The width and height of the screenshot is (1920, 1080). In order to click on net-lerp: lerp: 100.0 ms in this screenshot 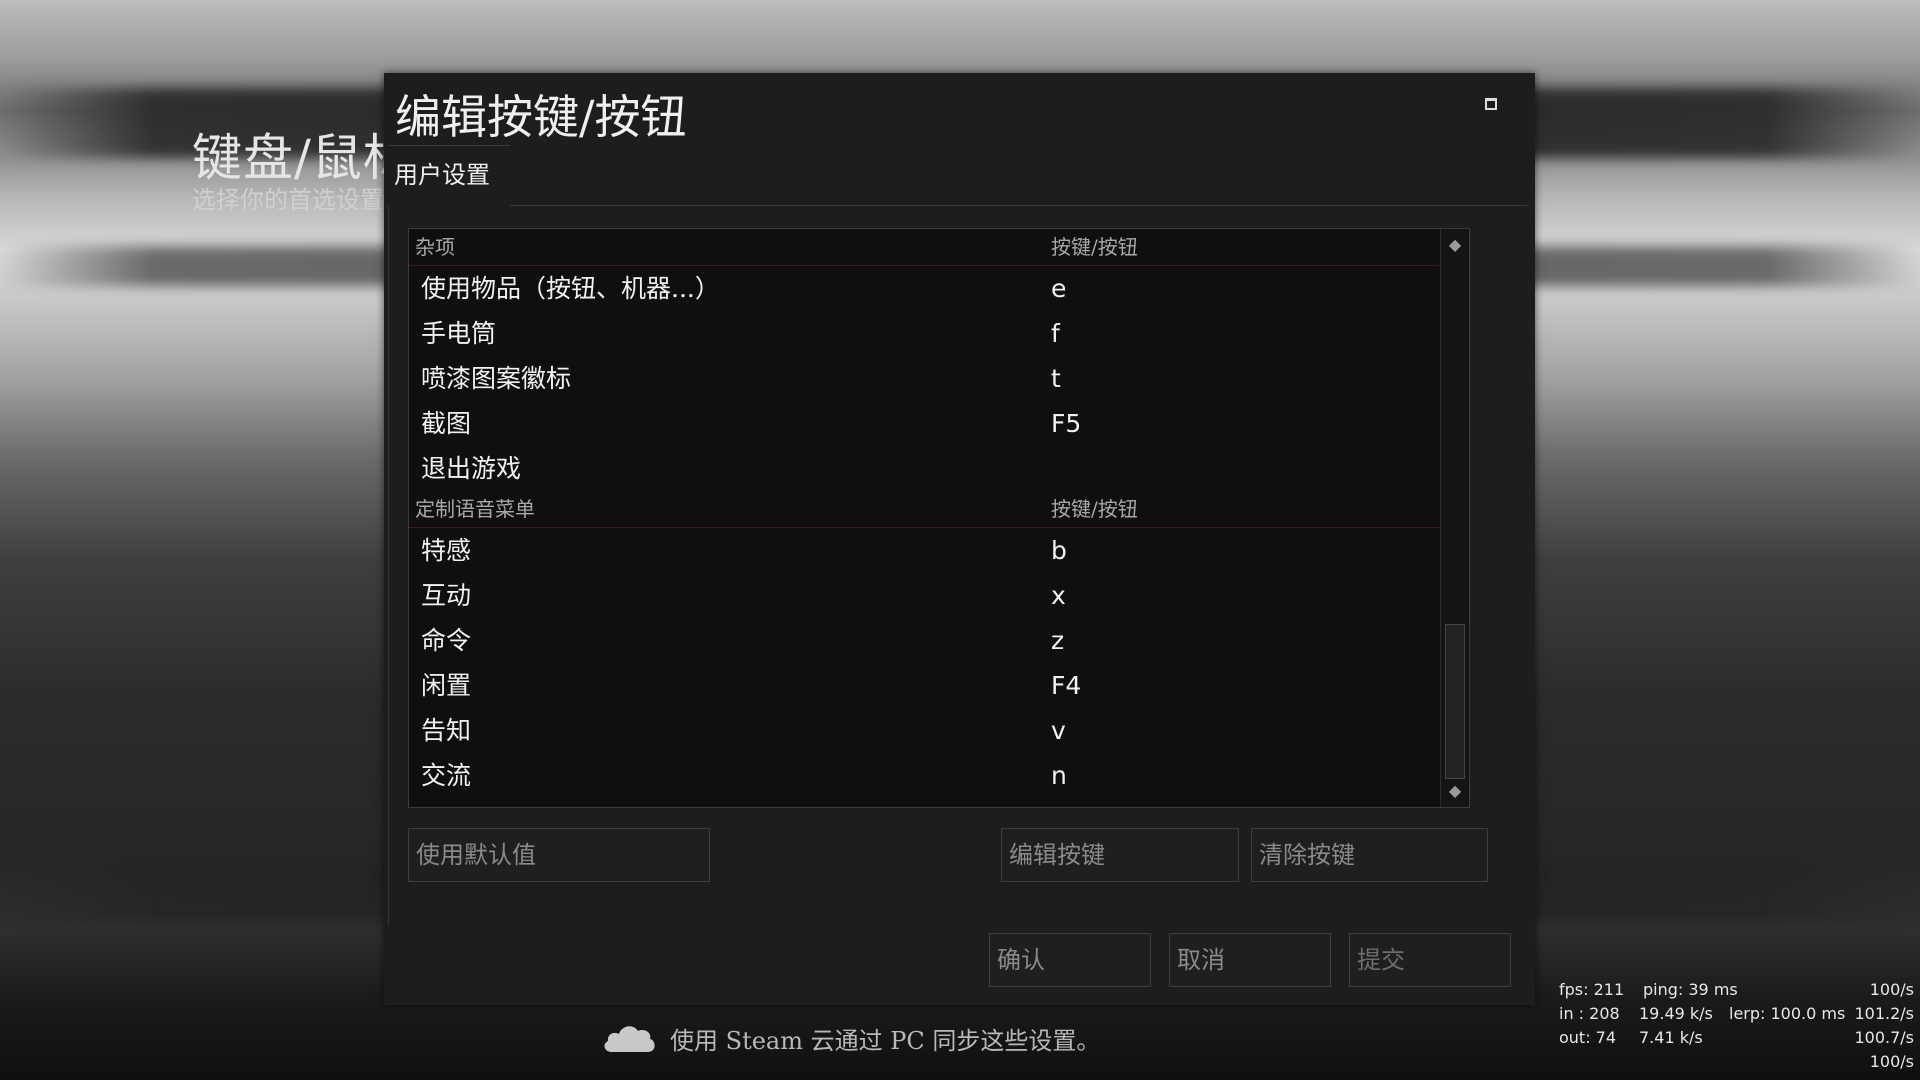, I will do `click(1787, 1013)`.